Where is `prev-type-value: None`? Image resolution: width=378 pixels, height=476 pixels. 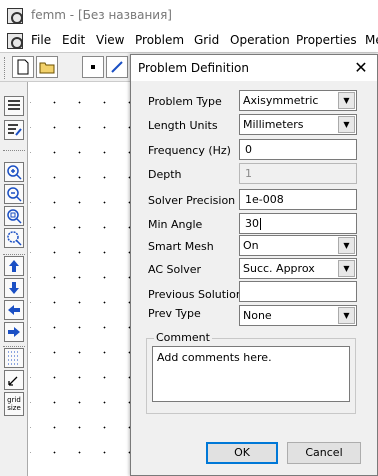 prev-type-value: None is located at coordinates (257, 315).